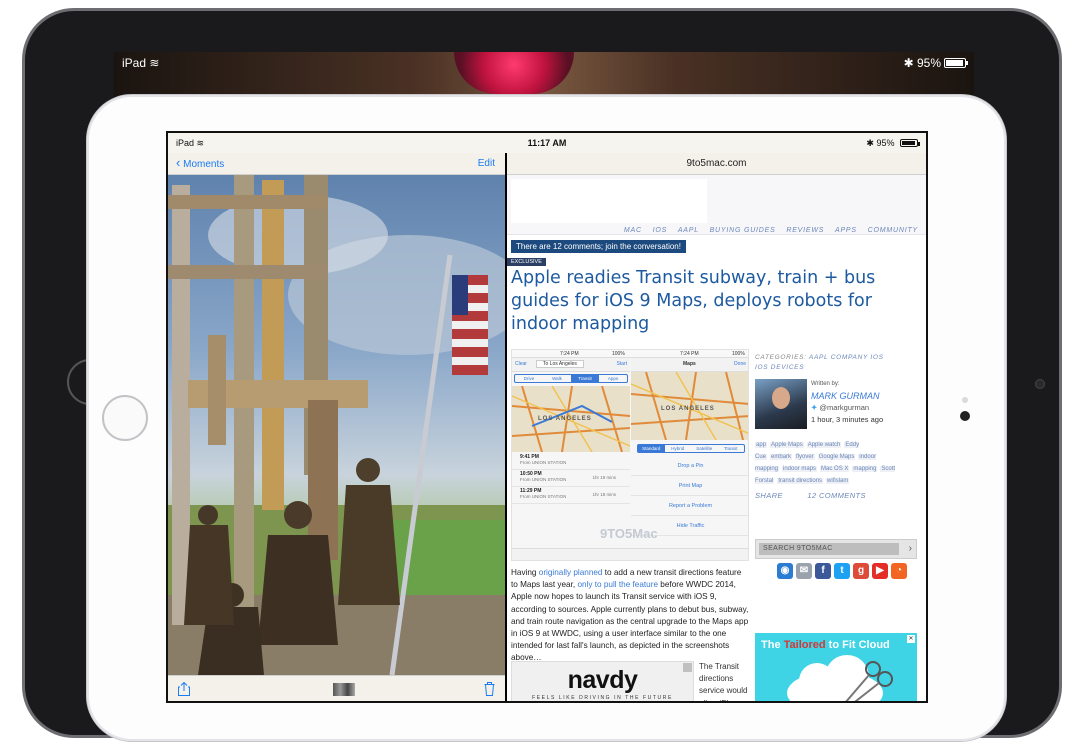 The image size is (1083, 744). I want to click on back-status-bar: iPad ≋ ✱ 95%, so click(545, 64).